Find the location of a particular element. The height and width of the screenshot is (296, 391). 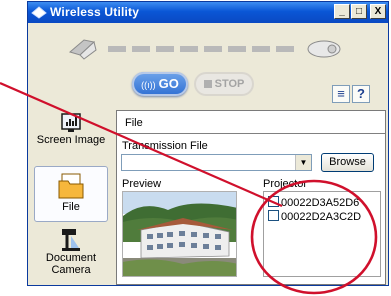

stop-button: STOP is located at coordinates (224, 84).